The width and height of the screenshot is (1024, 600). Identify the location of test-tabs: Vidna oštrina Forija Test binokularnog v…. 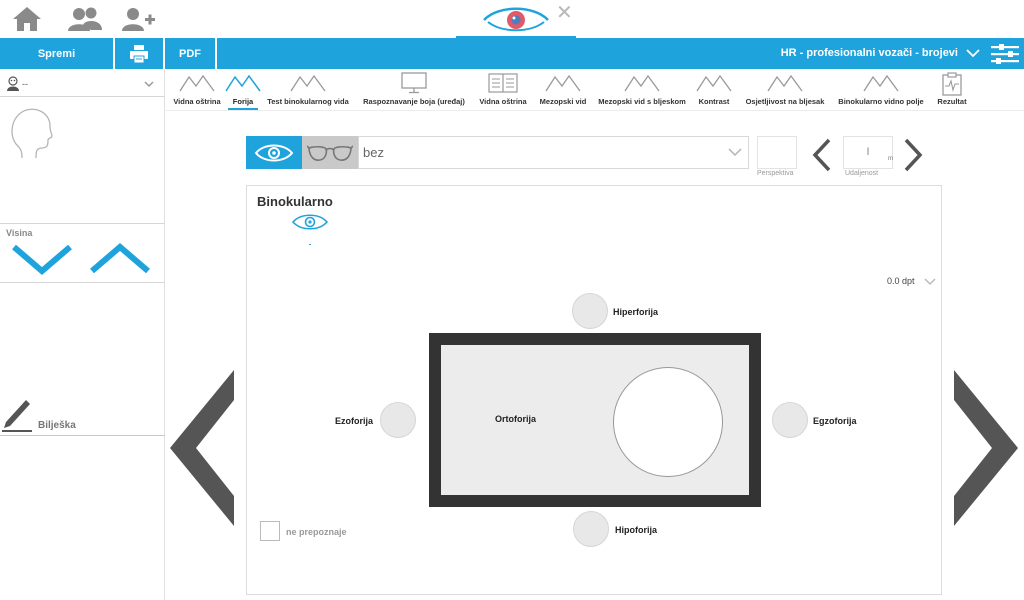
(595, 90).